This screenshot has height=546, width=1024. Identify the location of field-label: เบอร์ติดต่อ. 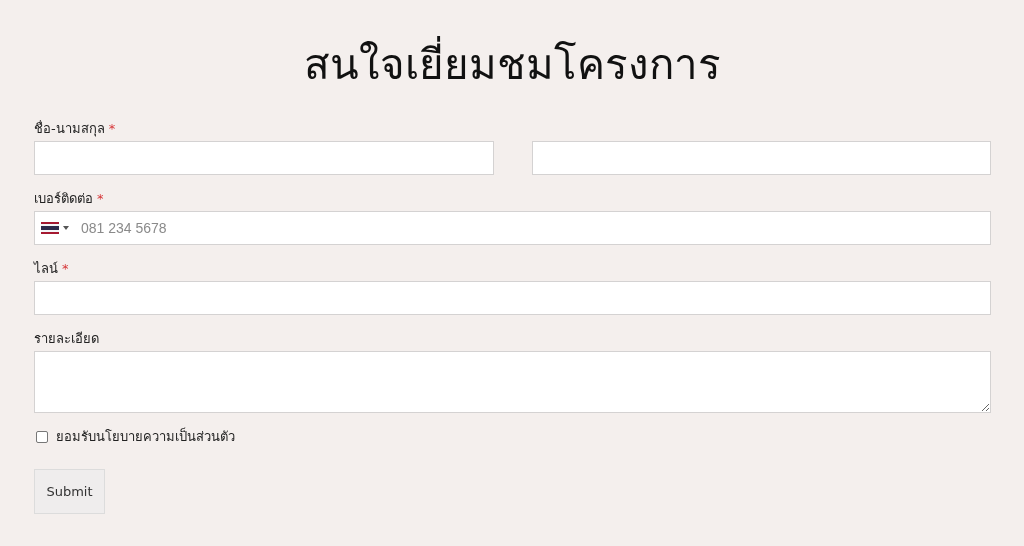
(63, 199).